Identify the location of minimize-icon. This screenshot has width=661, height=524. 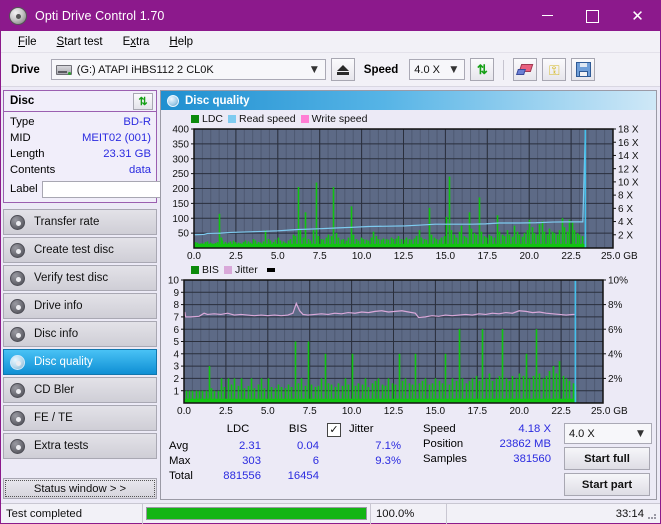
(547, 16).